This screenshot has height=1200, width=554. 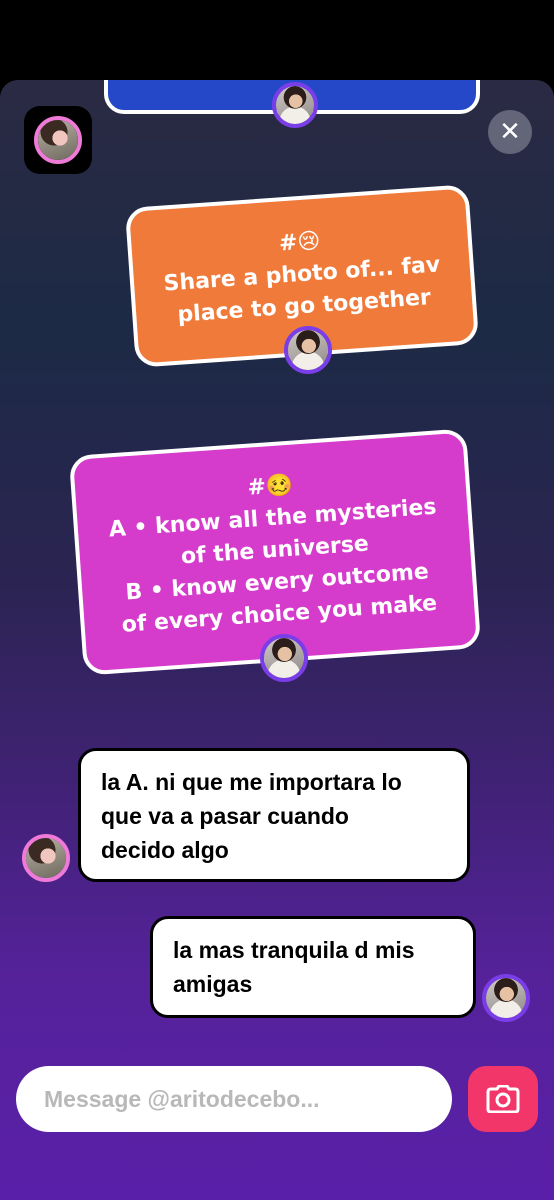 I want to click on profile-avatar, so click(x=58, y=140).